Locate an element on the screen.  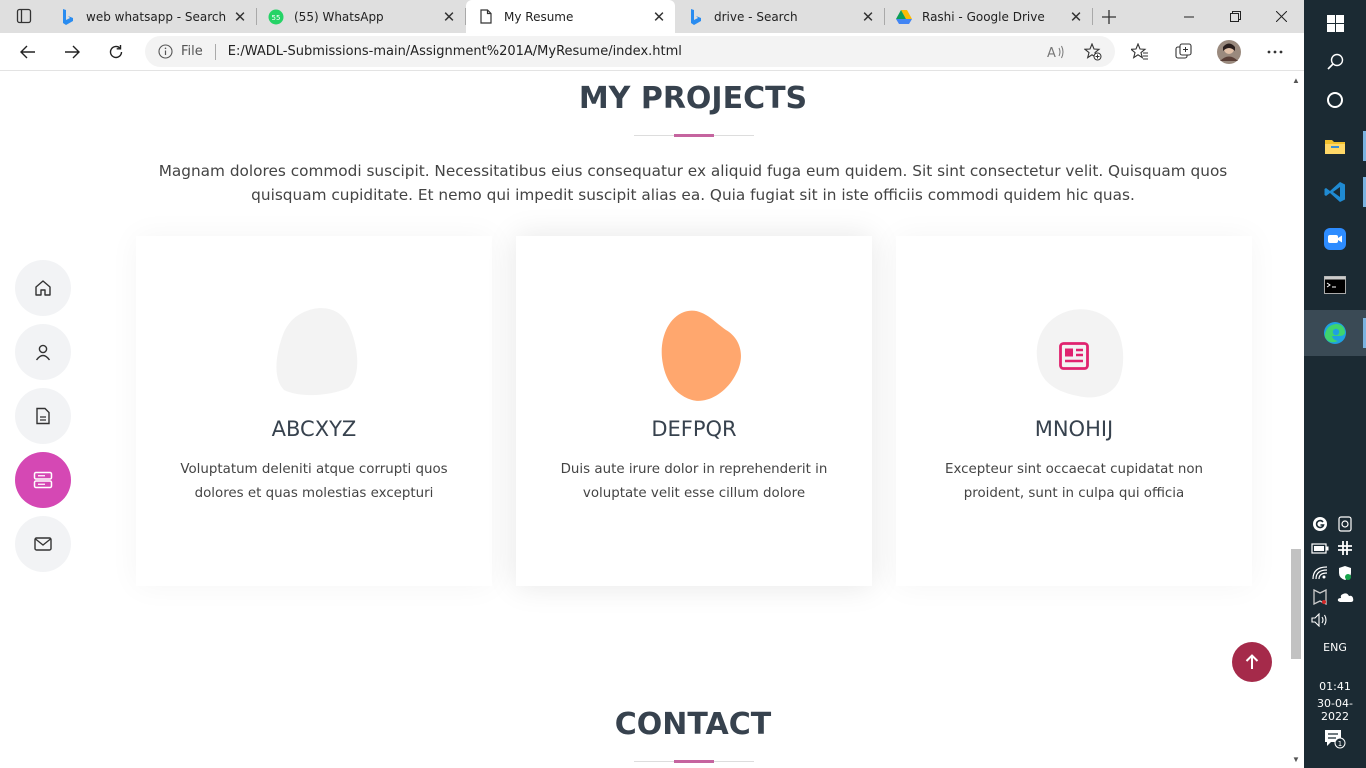
read-aloud-icon: A is located at coordinates (1055, 52).